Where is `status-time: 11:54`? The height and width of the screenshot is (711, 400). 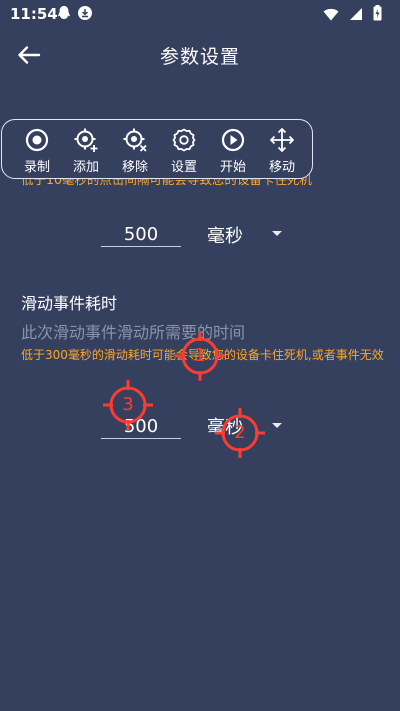
status-time: 11:54 is located at coordinates (34, 14).